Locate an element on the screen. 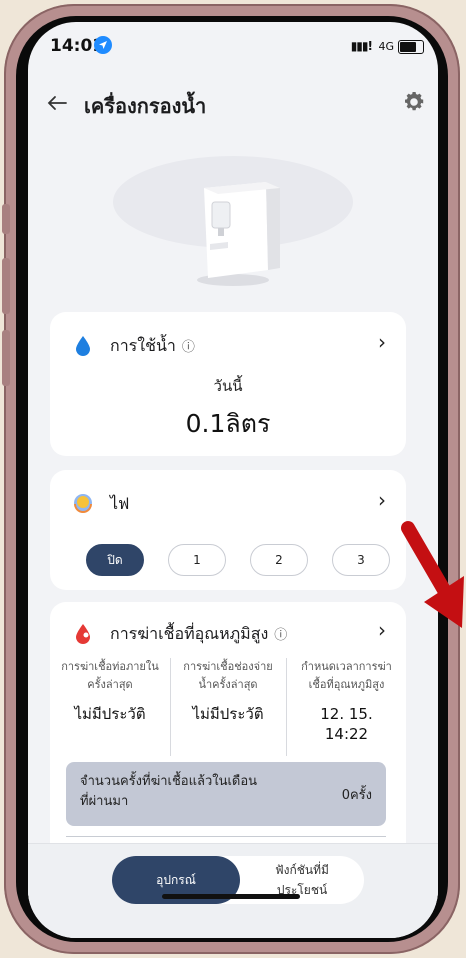 This screenshot has width=466, height=958. status-bar: 14:01 ▮▮▮! 4G is located at coordinates (233, 44).